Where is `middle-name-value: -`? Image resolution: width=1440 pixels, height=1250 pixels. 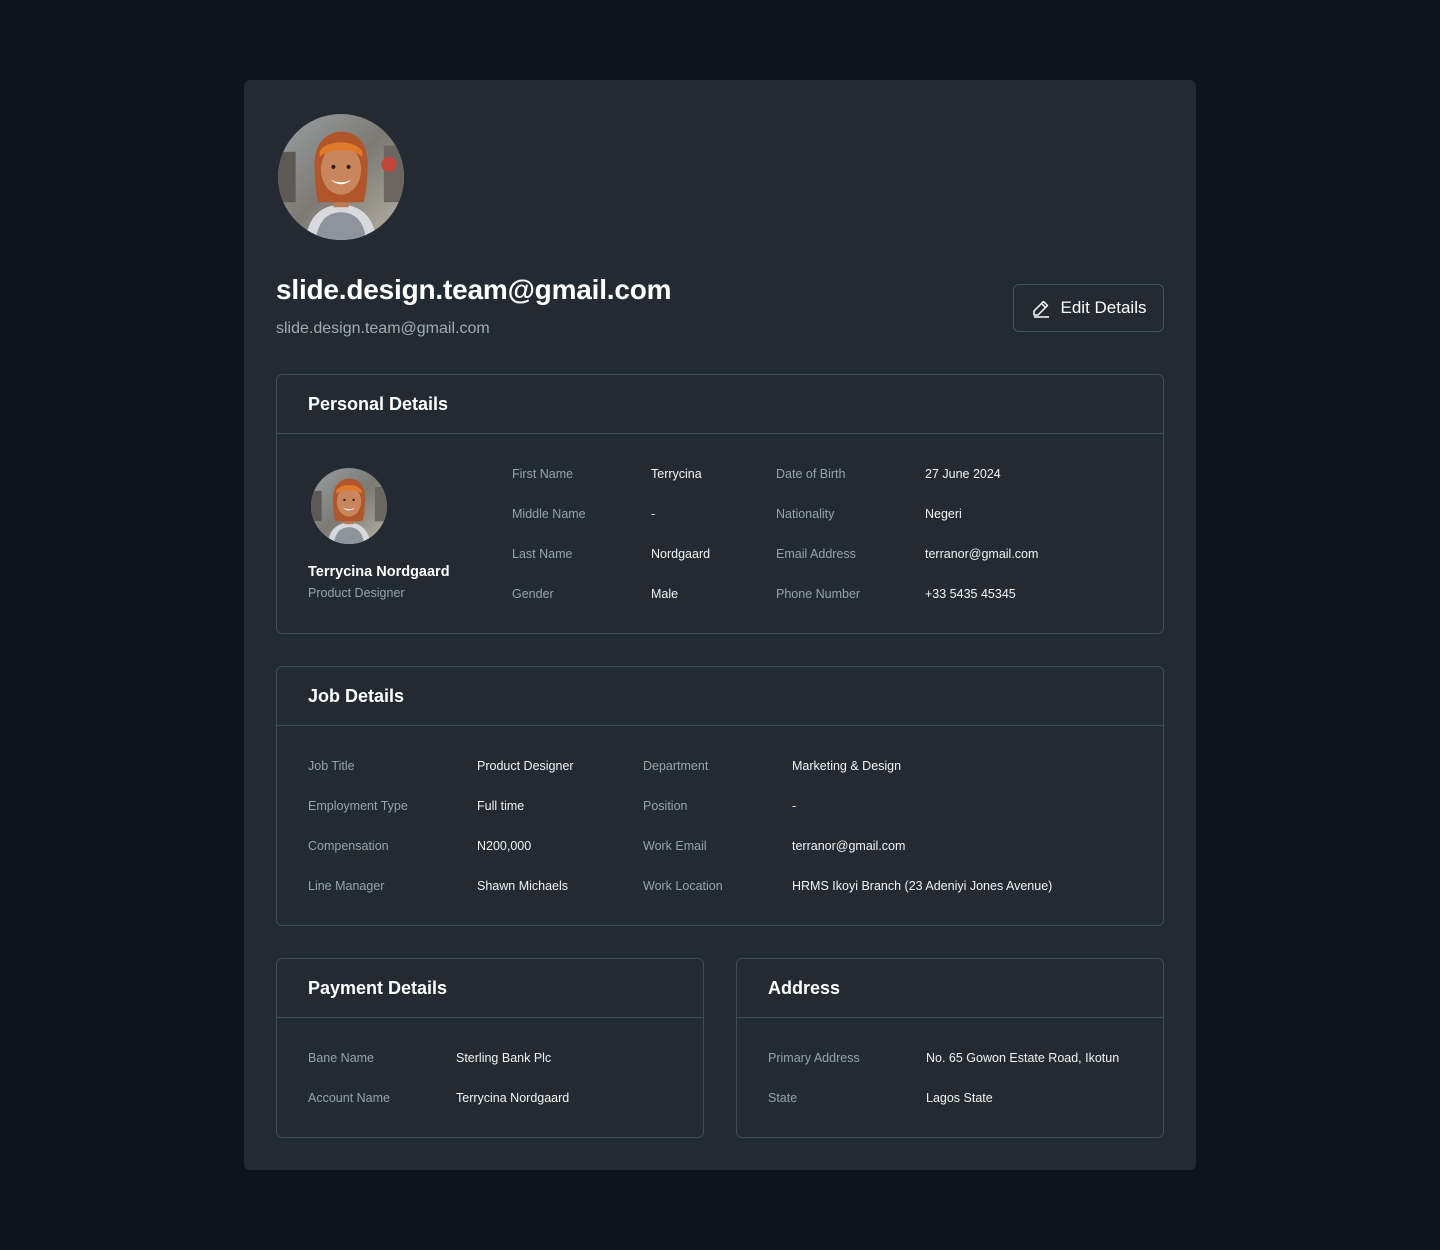
middle-name-value: - is located at coordinates (653, 514).